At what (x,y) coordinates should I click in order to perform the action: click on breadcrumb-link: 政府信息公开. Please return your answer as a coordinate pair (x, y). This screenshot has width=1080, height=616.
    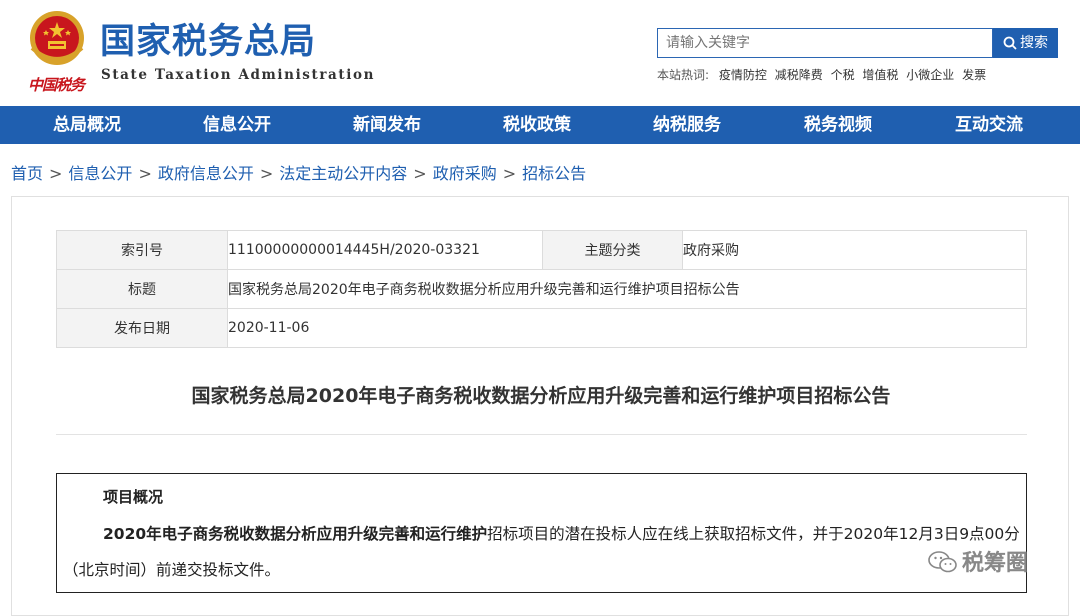
    Looking at the image, I should click on (206, 173).